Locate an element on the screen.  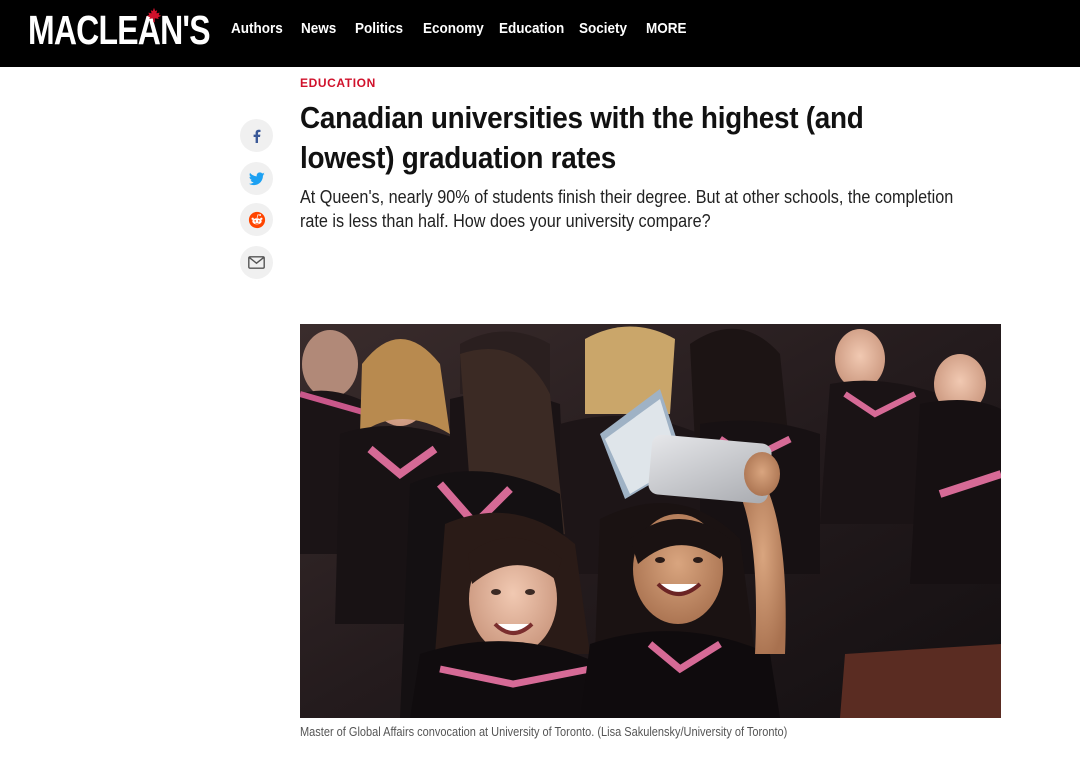
email-icon is located at coordinates (256, 262).